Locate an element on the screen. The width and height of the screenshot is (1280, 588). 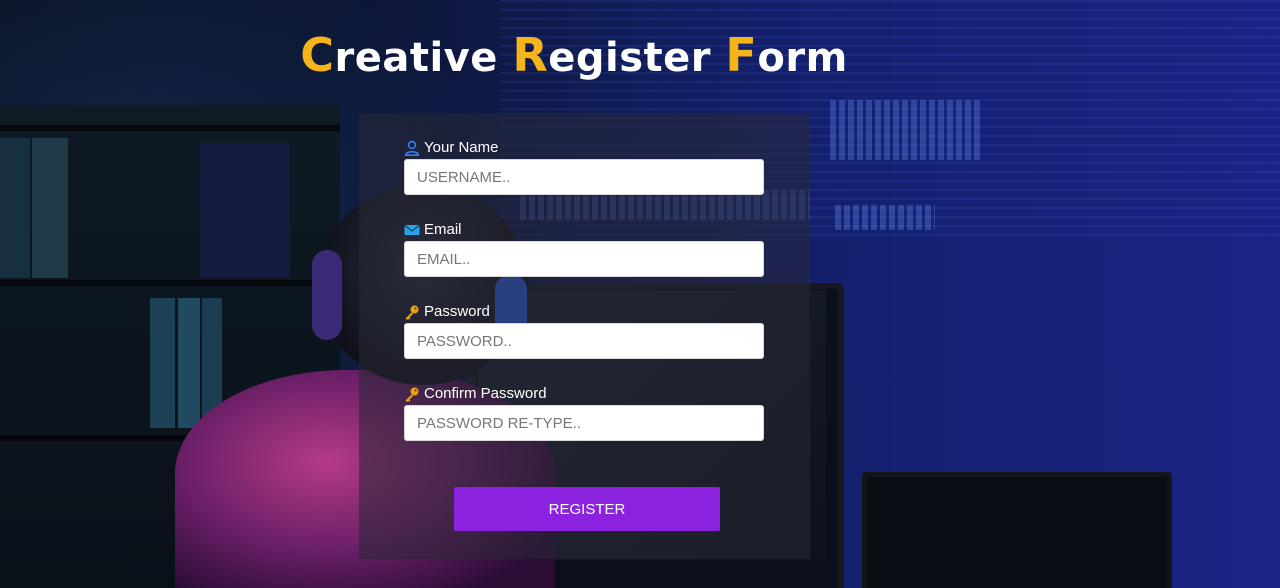
password-label: Password is located at coordinates (447, 311).